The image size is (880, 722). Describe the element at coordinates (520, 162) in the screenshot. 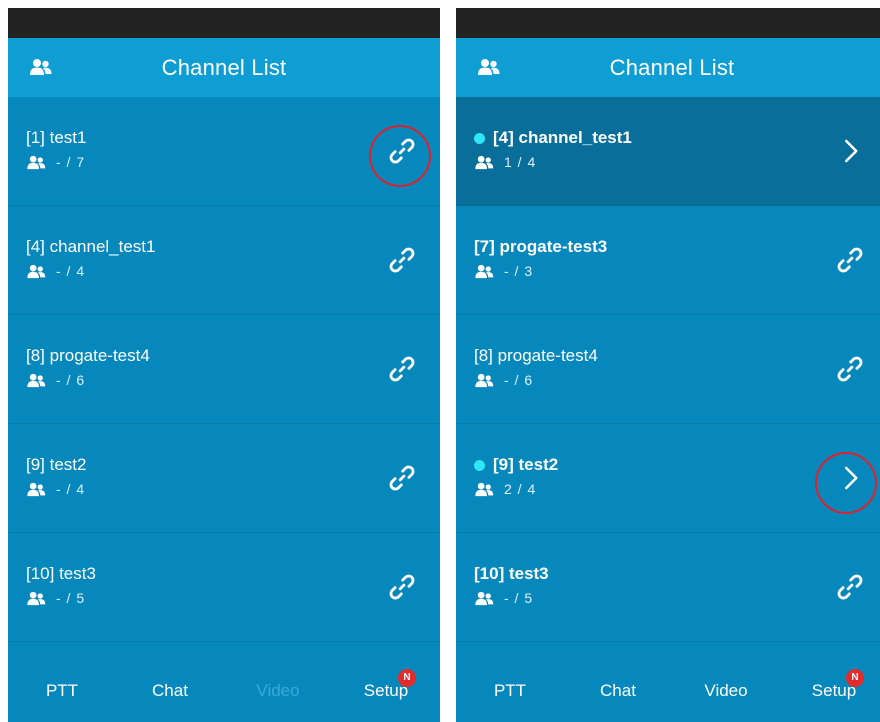

I see `member-count: 1 / 4` at that location.